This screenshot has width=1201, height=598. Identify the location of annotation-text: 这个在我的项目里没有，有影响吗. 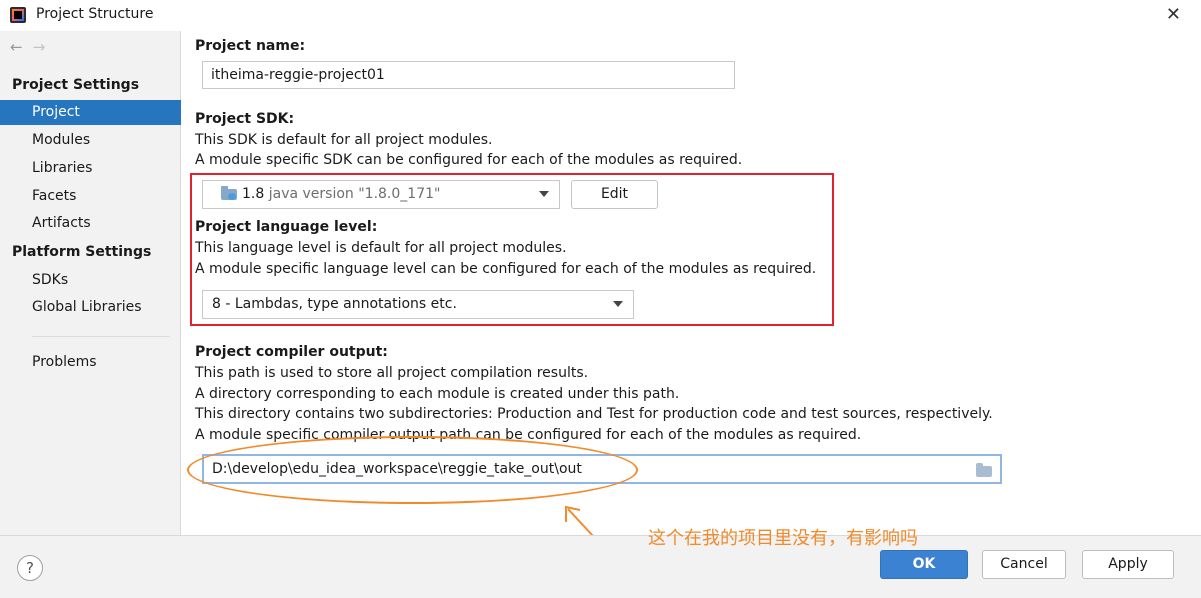
(783, 538).